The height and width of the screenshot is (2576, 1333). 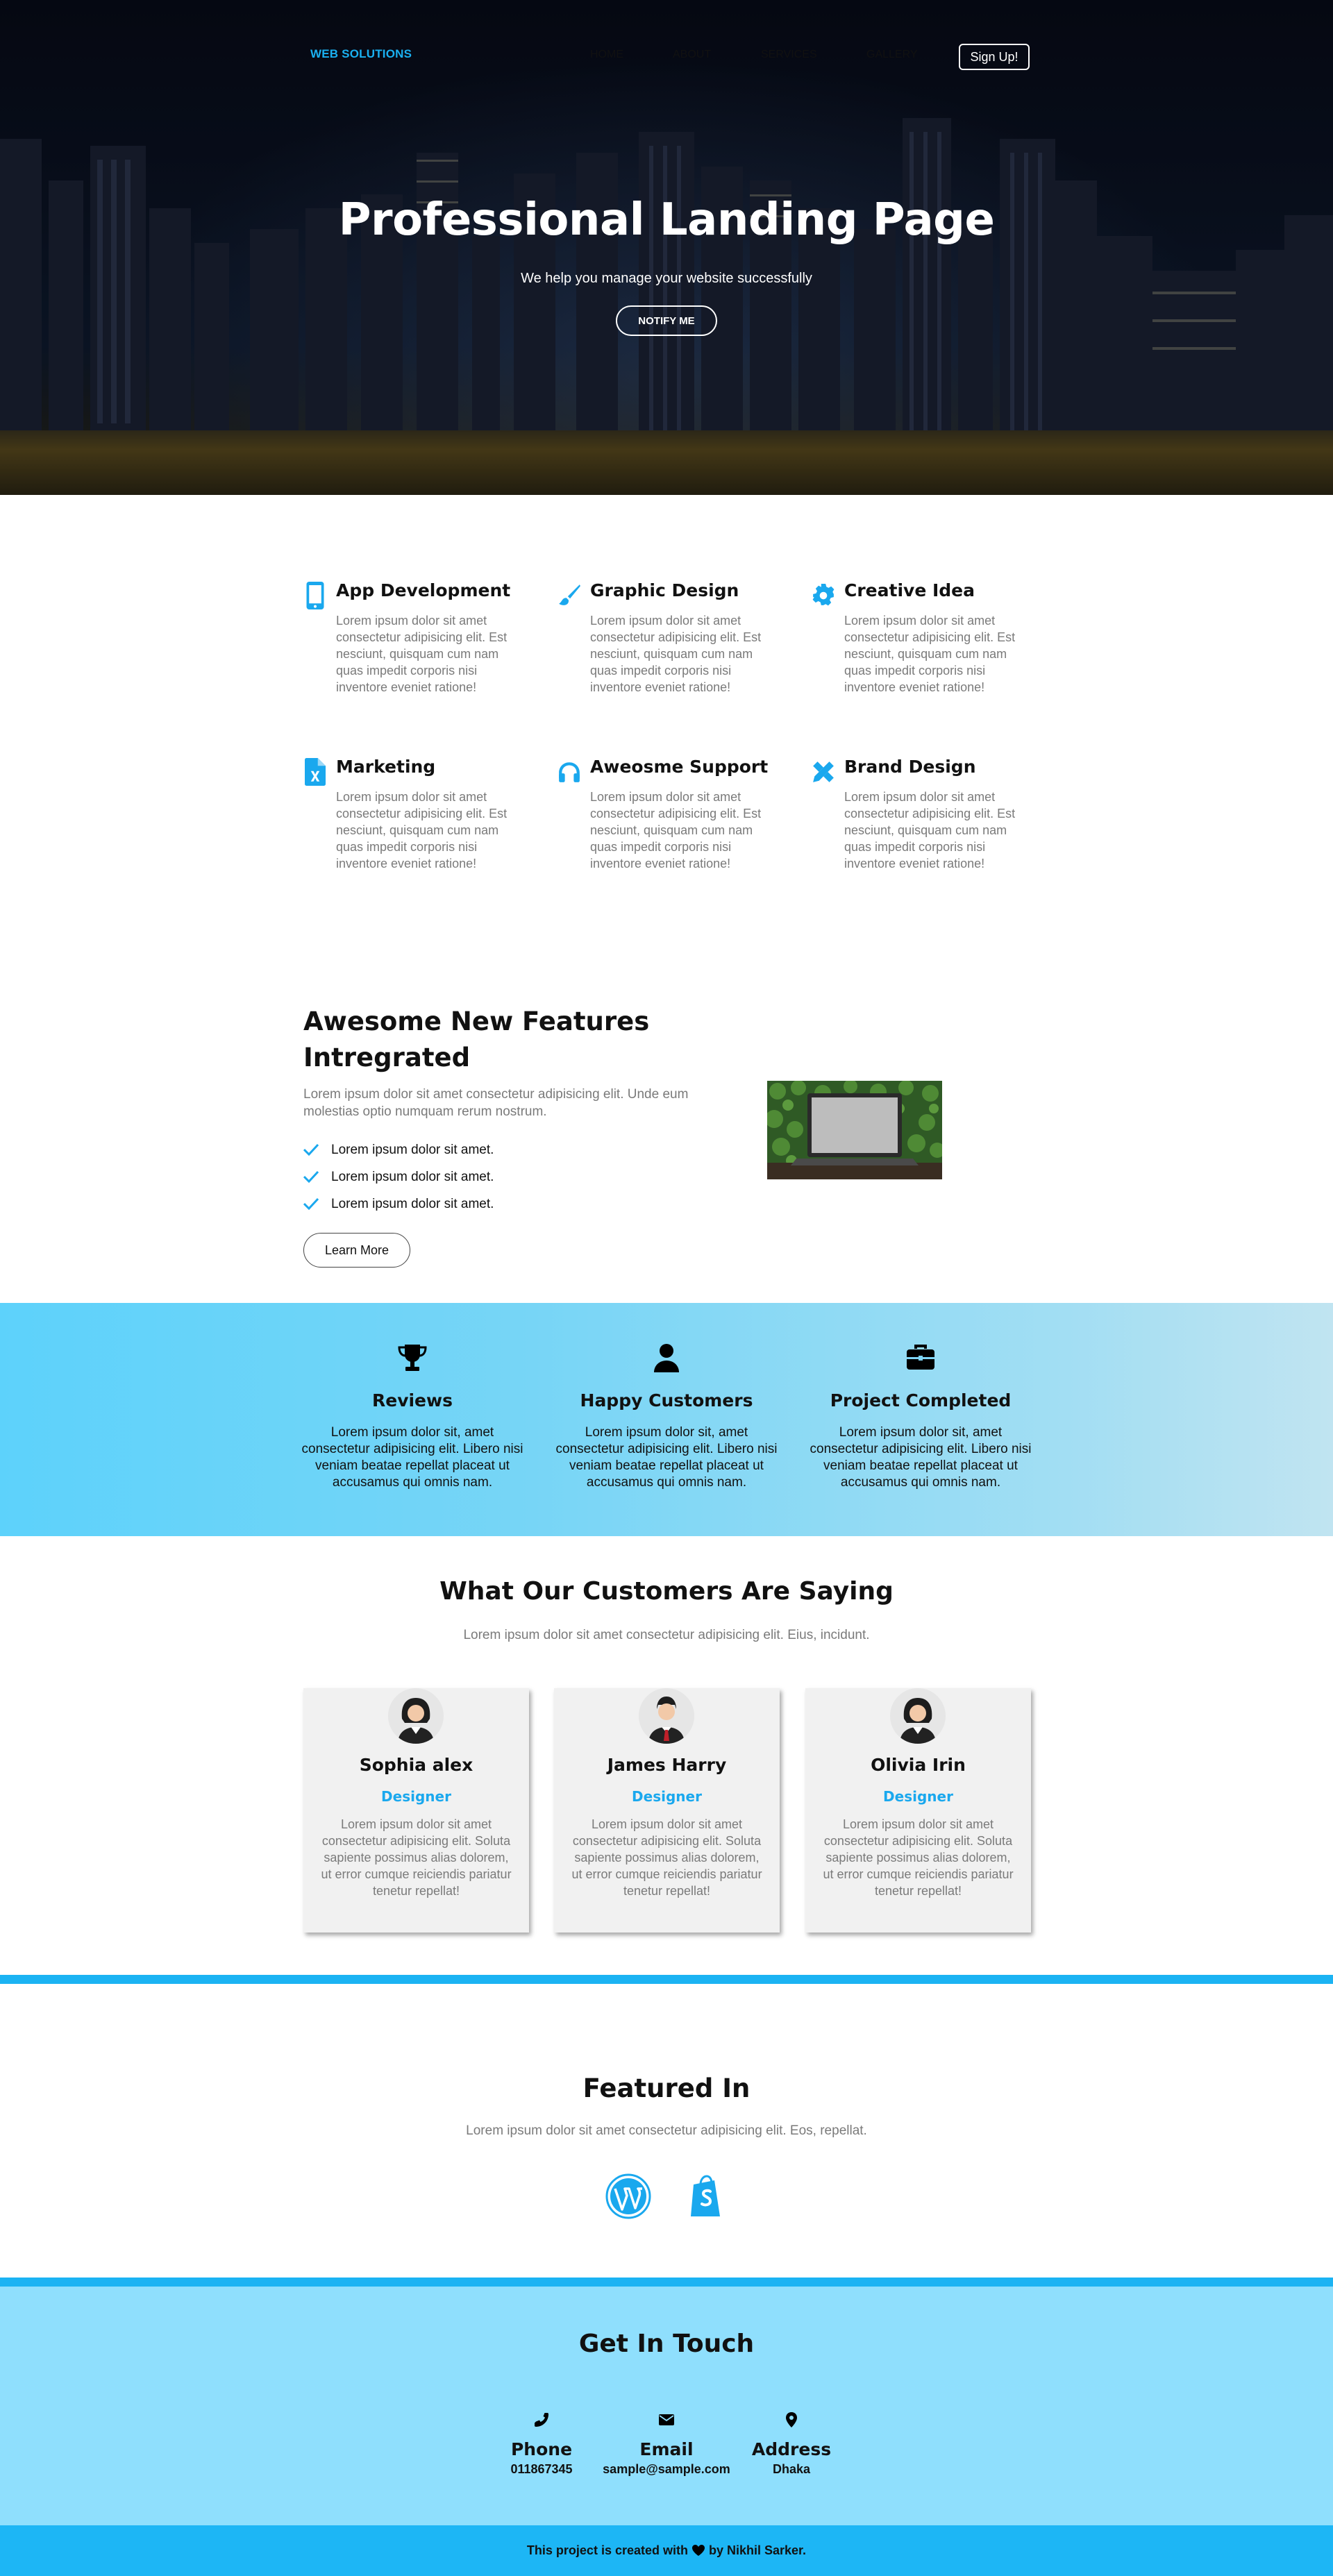 What do you see at coordinates (666, 1591) in the screenshot?
I see `testimonials-title: What Our Customers Are Saying` at bounding box center [666, 1591].